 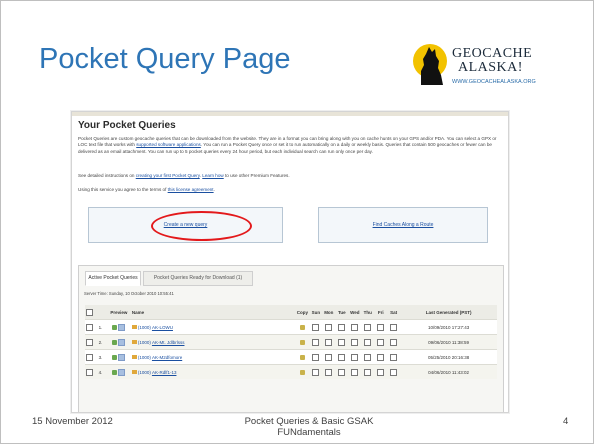 I want to click on supported-software-link: supported software applications, so click(x=168, y=144).